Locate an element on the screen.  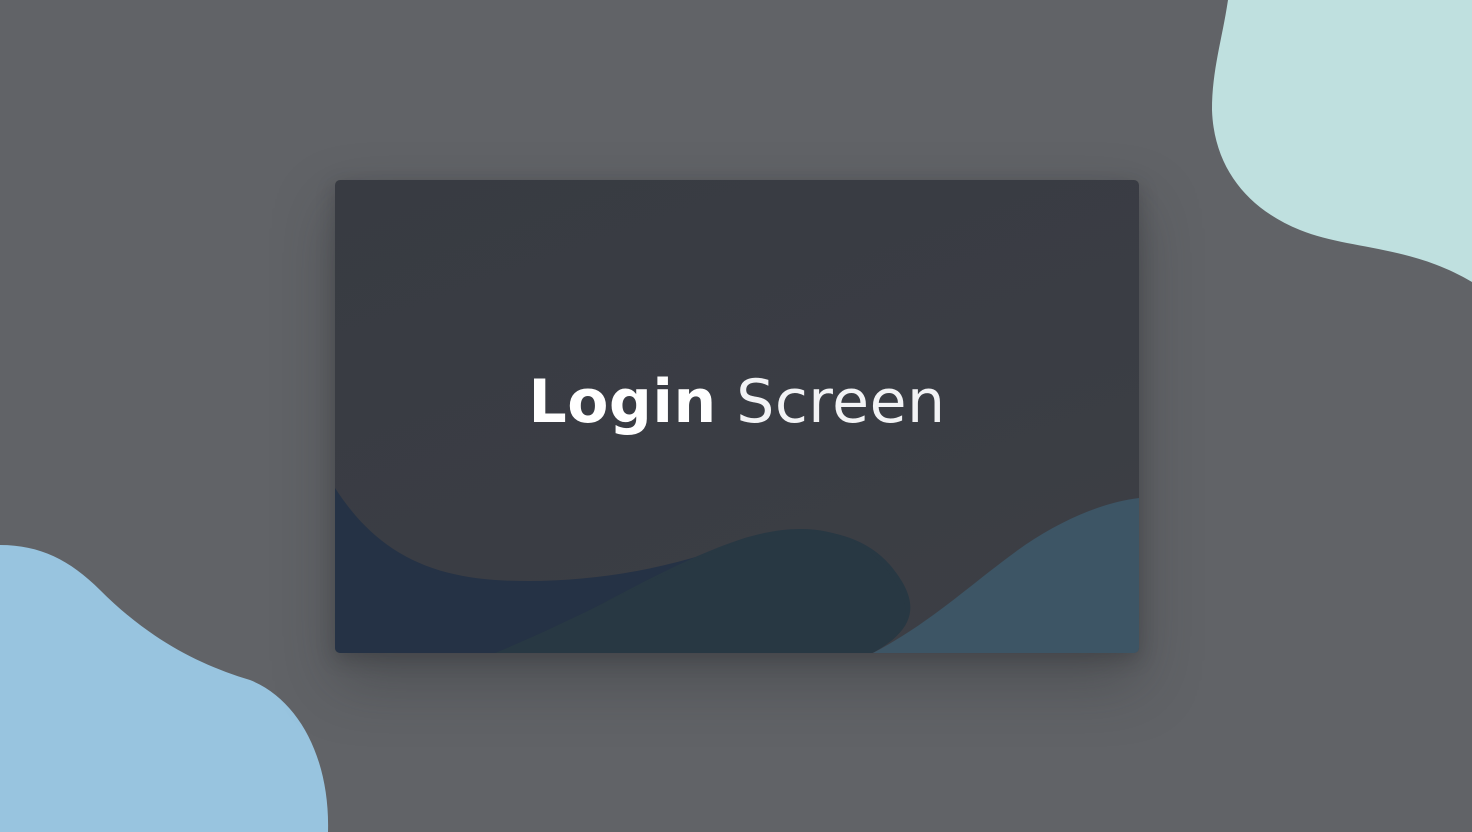
title-screen-word: Screen is located at coordinates (831, 402).